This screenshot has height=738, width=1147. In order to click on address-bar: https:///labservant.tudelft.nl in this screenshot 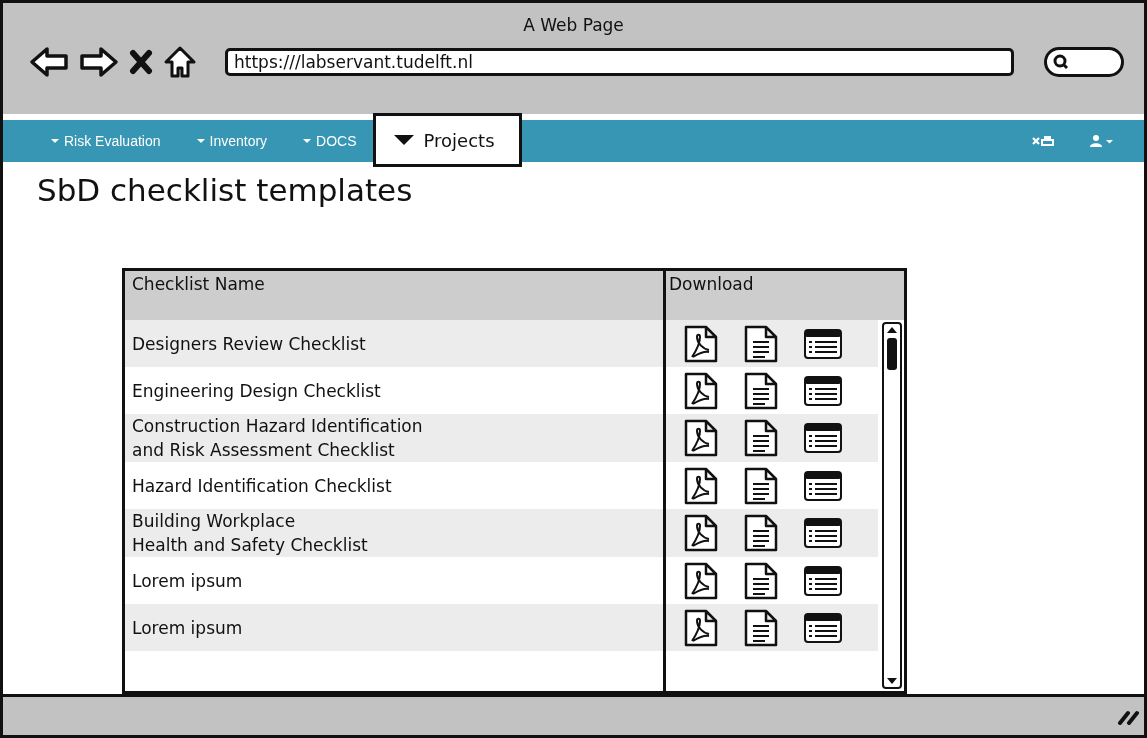, I will do `click(619, 62)`.